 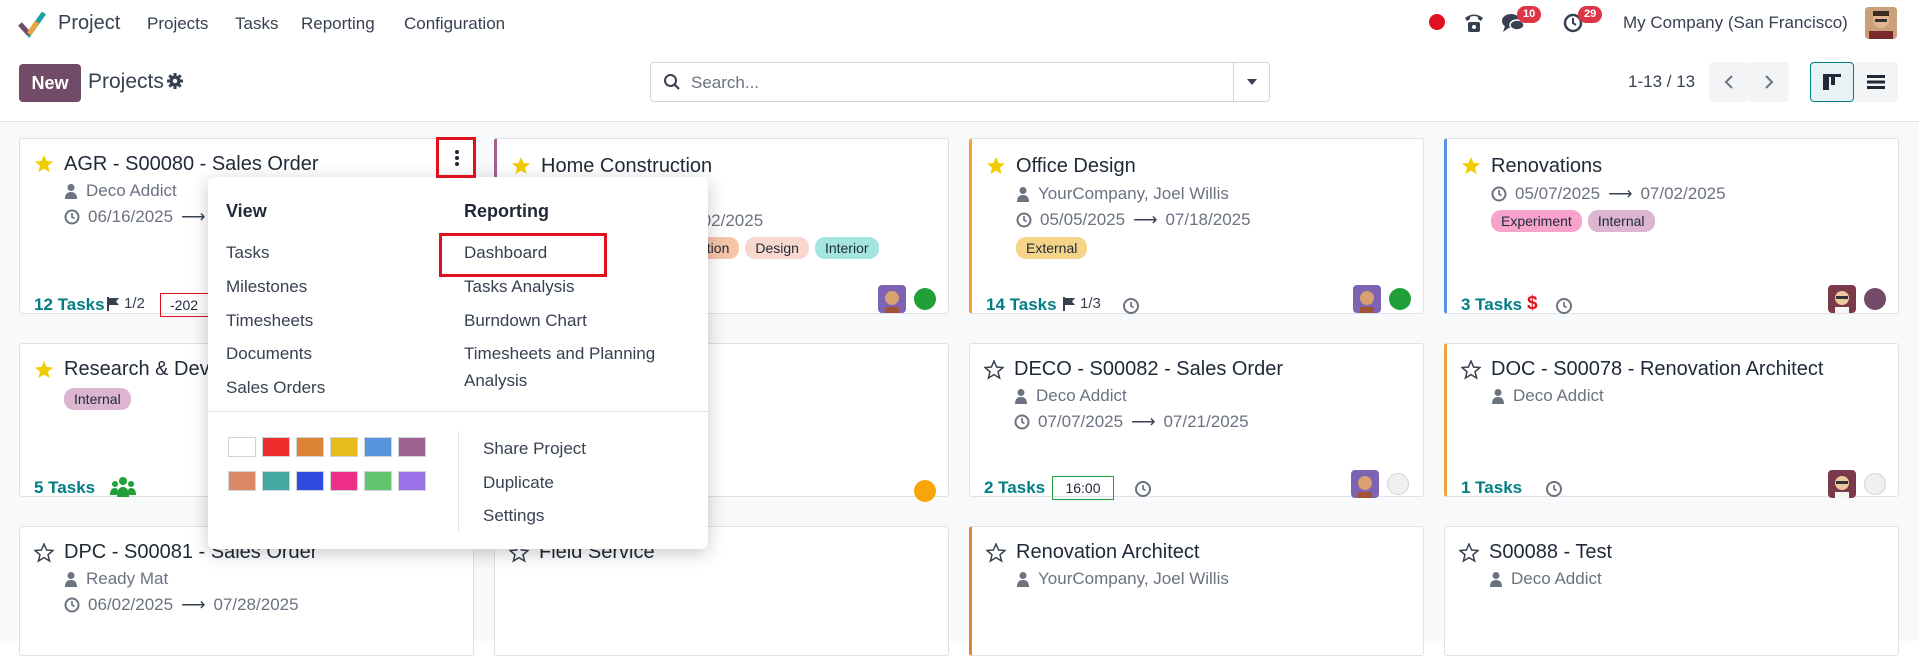 What do you see at coordinates (72, 605) in the screenshot?
I see `clock-icon` at bounding box center [72, 605].